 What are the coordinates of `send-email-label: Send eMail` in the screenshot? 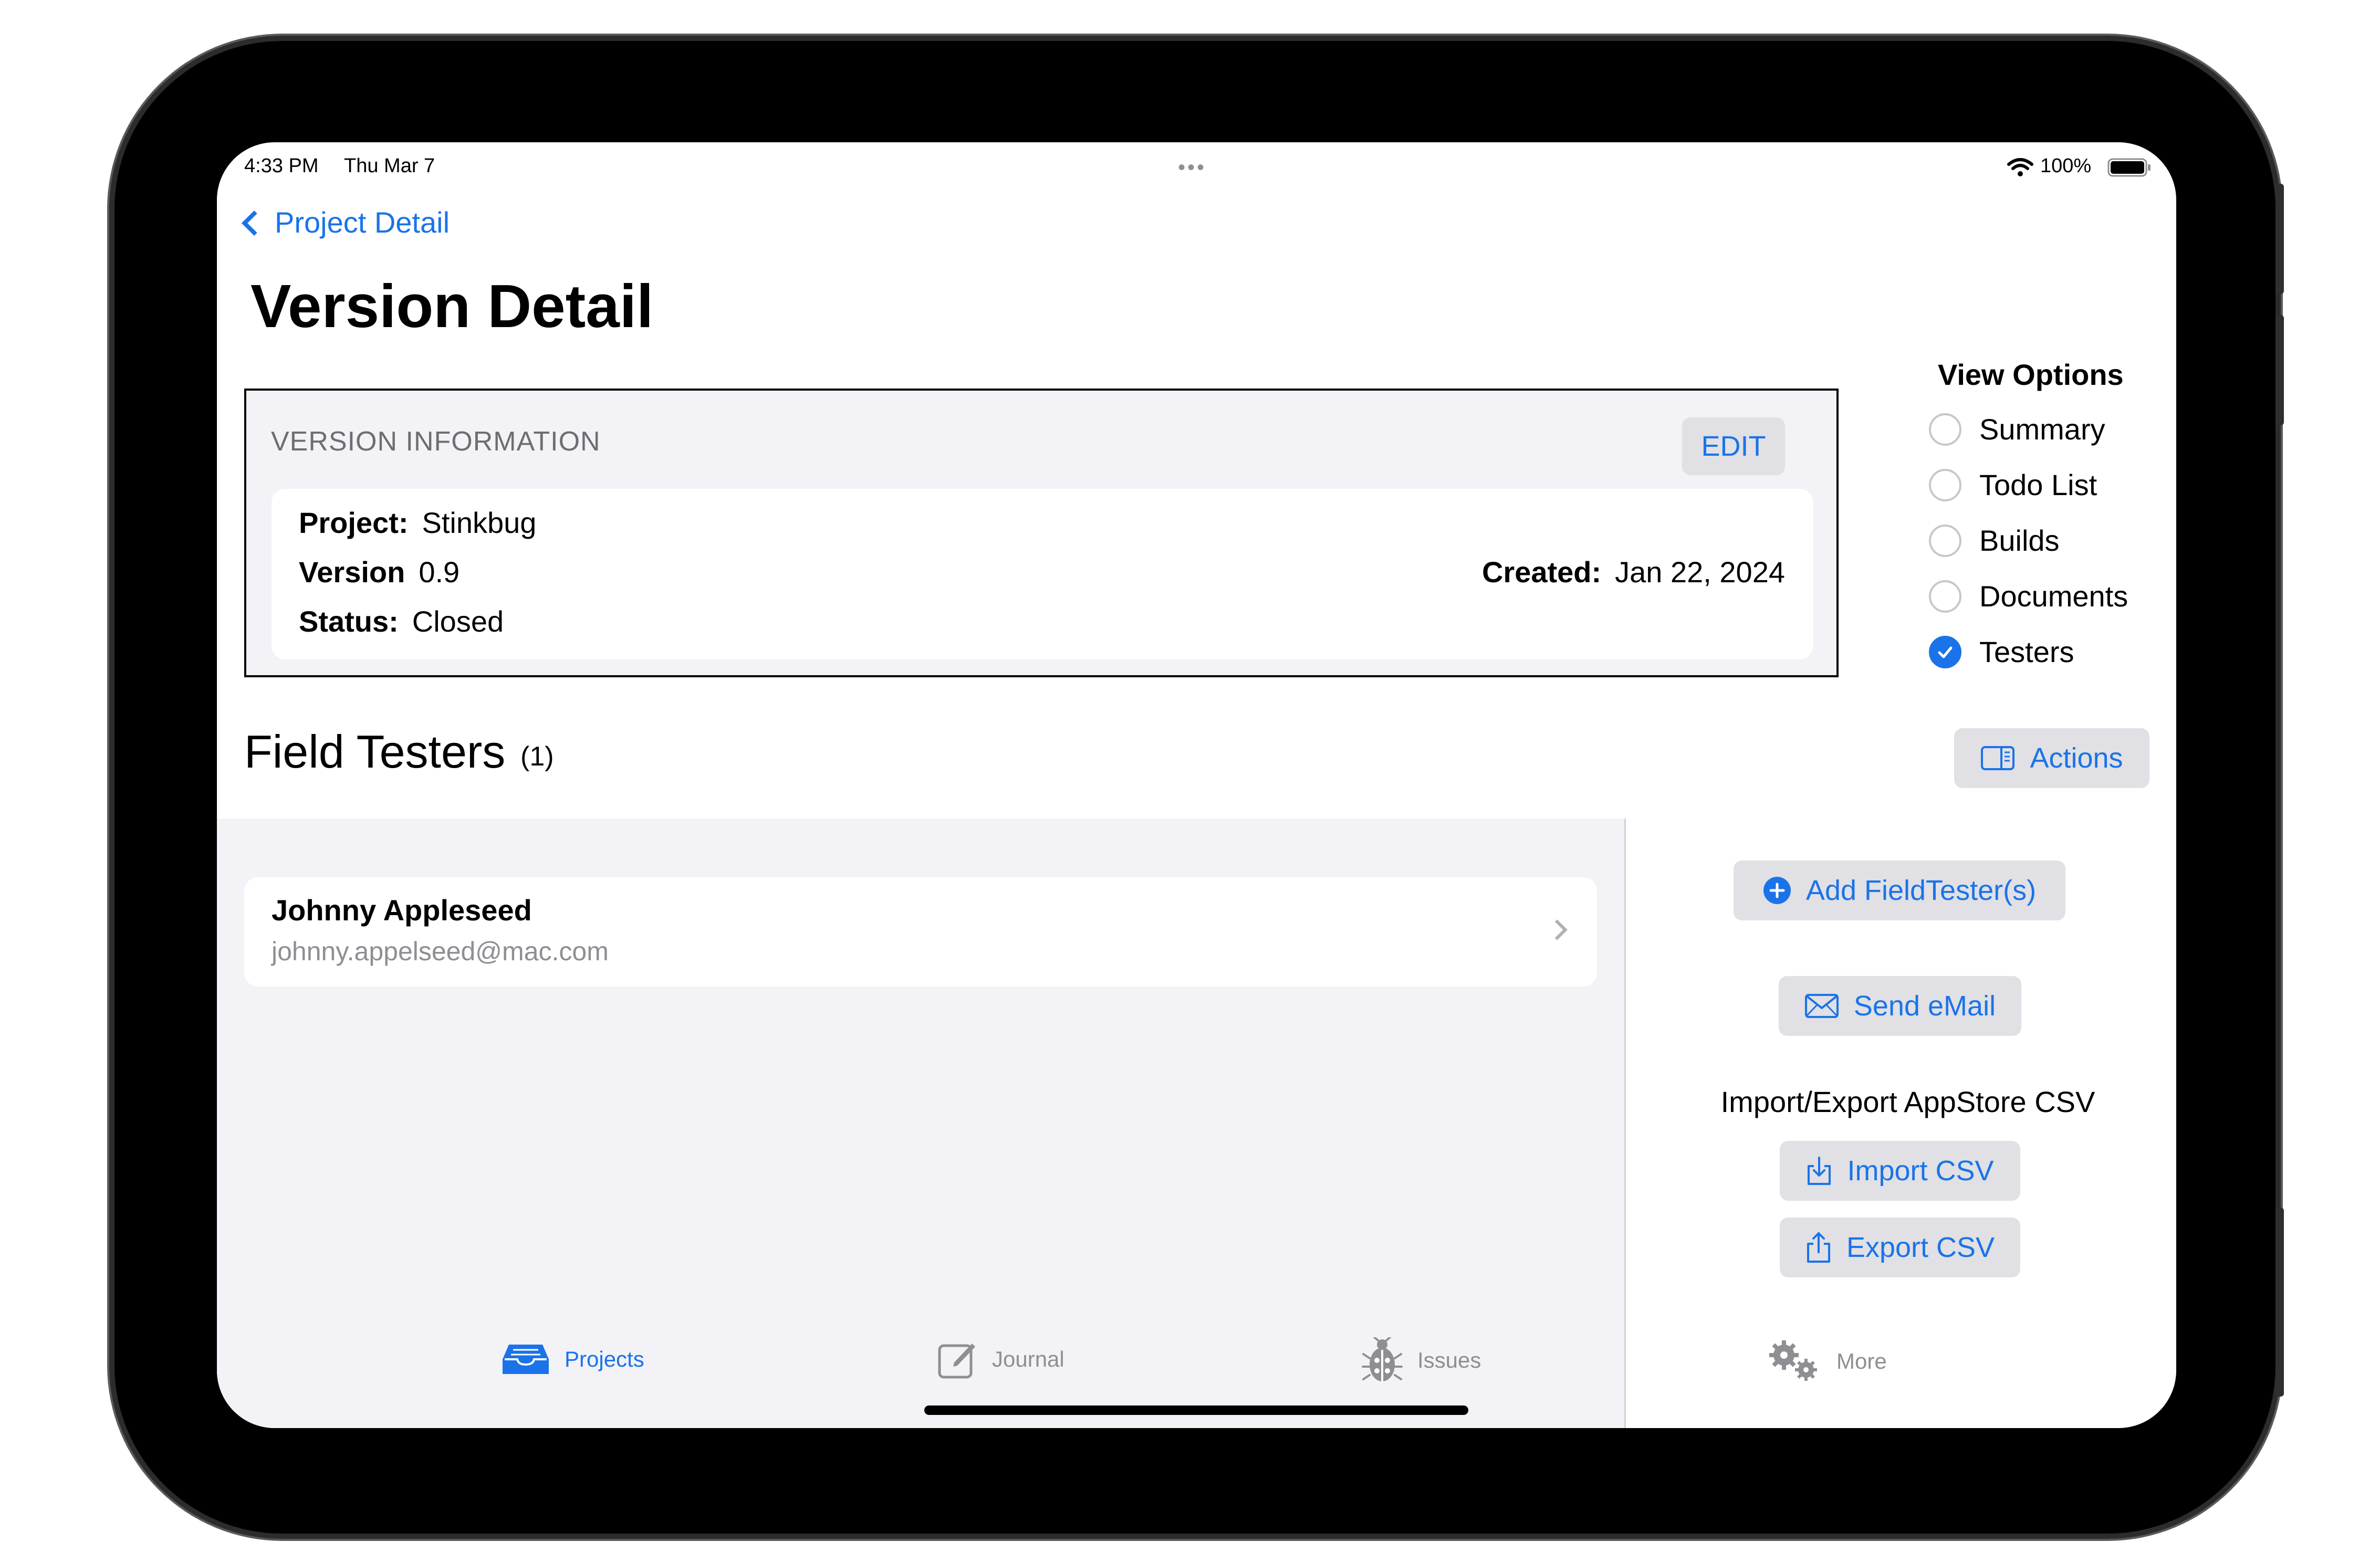 It's located at (1924, 1006).